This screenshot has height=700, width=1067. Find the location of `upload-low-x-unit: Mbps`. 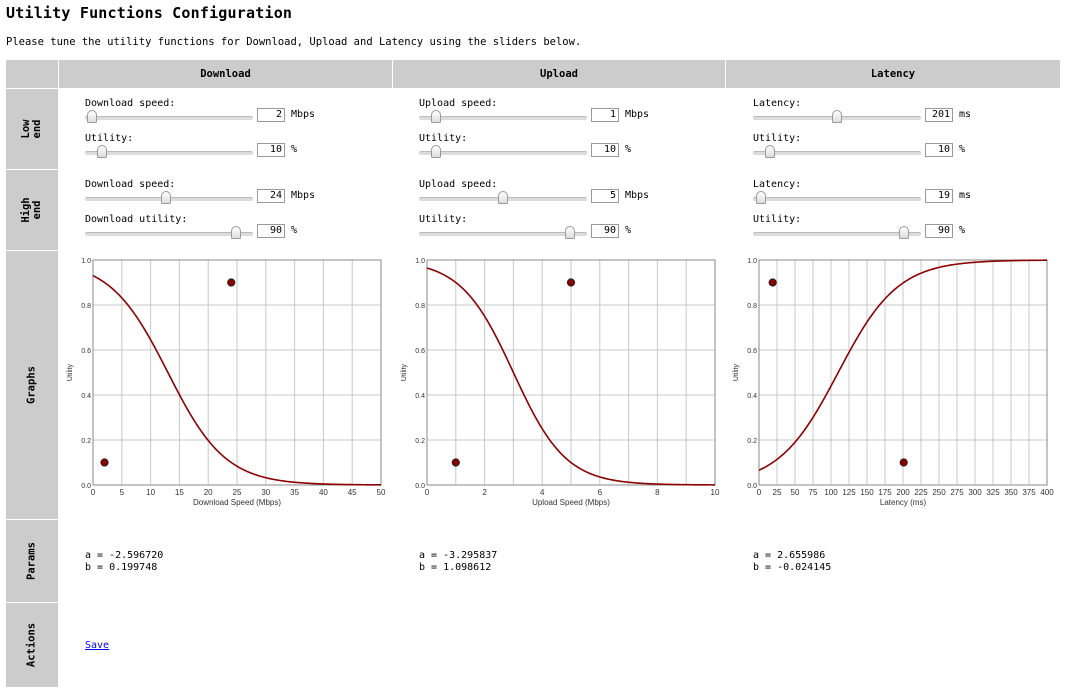

upload-low-x-unit: Mbps is located at coordinates (637, 114).